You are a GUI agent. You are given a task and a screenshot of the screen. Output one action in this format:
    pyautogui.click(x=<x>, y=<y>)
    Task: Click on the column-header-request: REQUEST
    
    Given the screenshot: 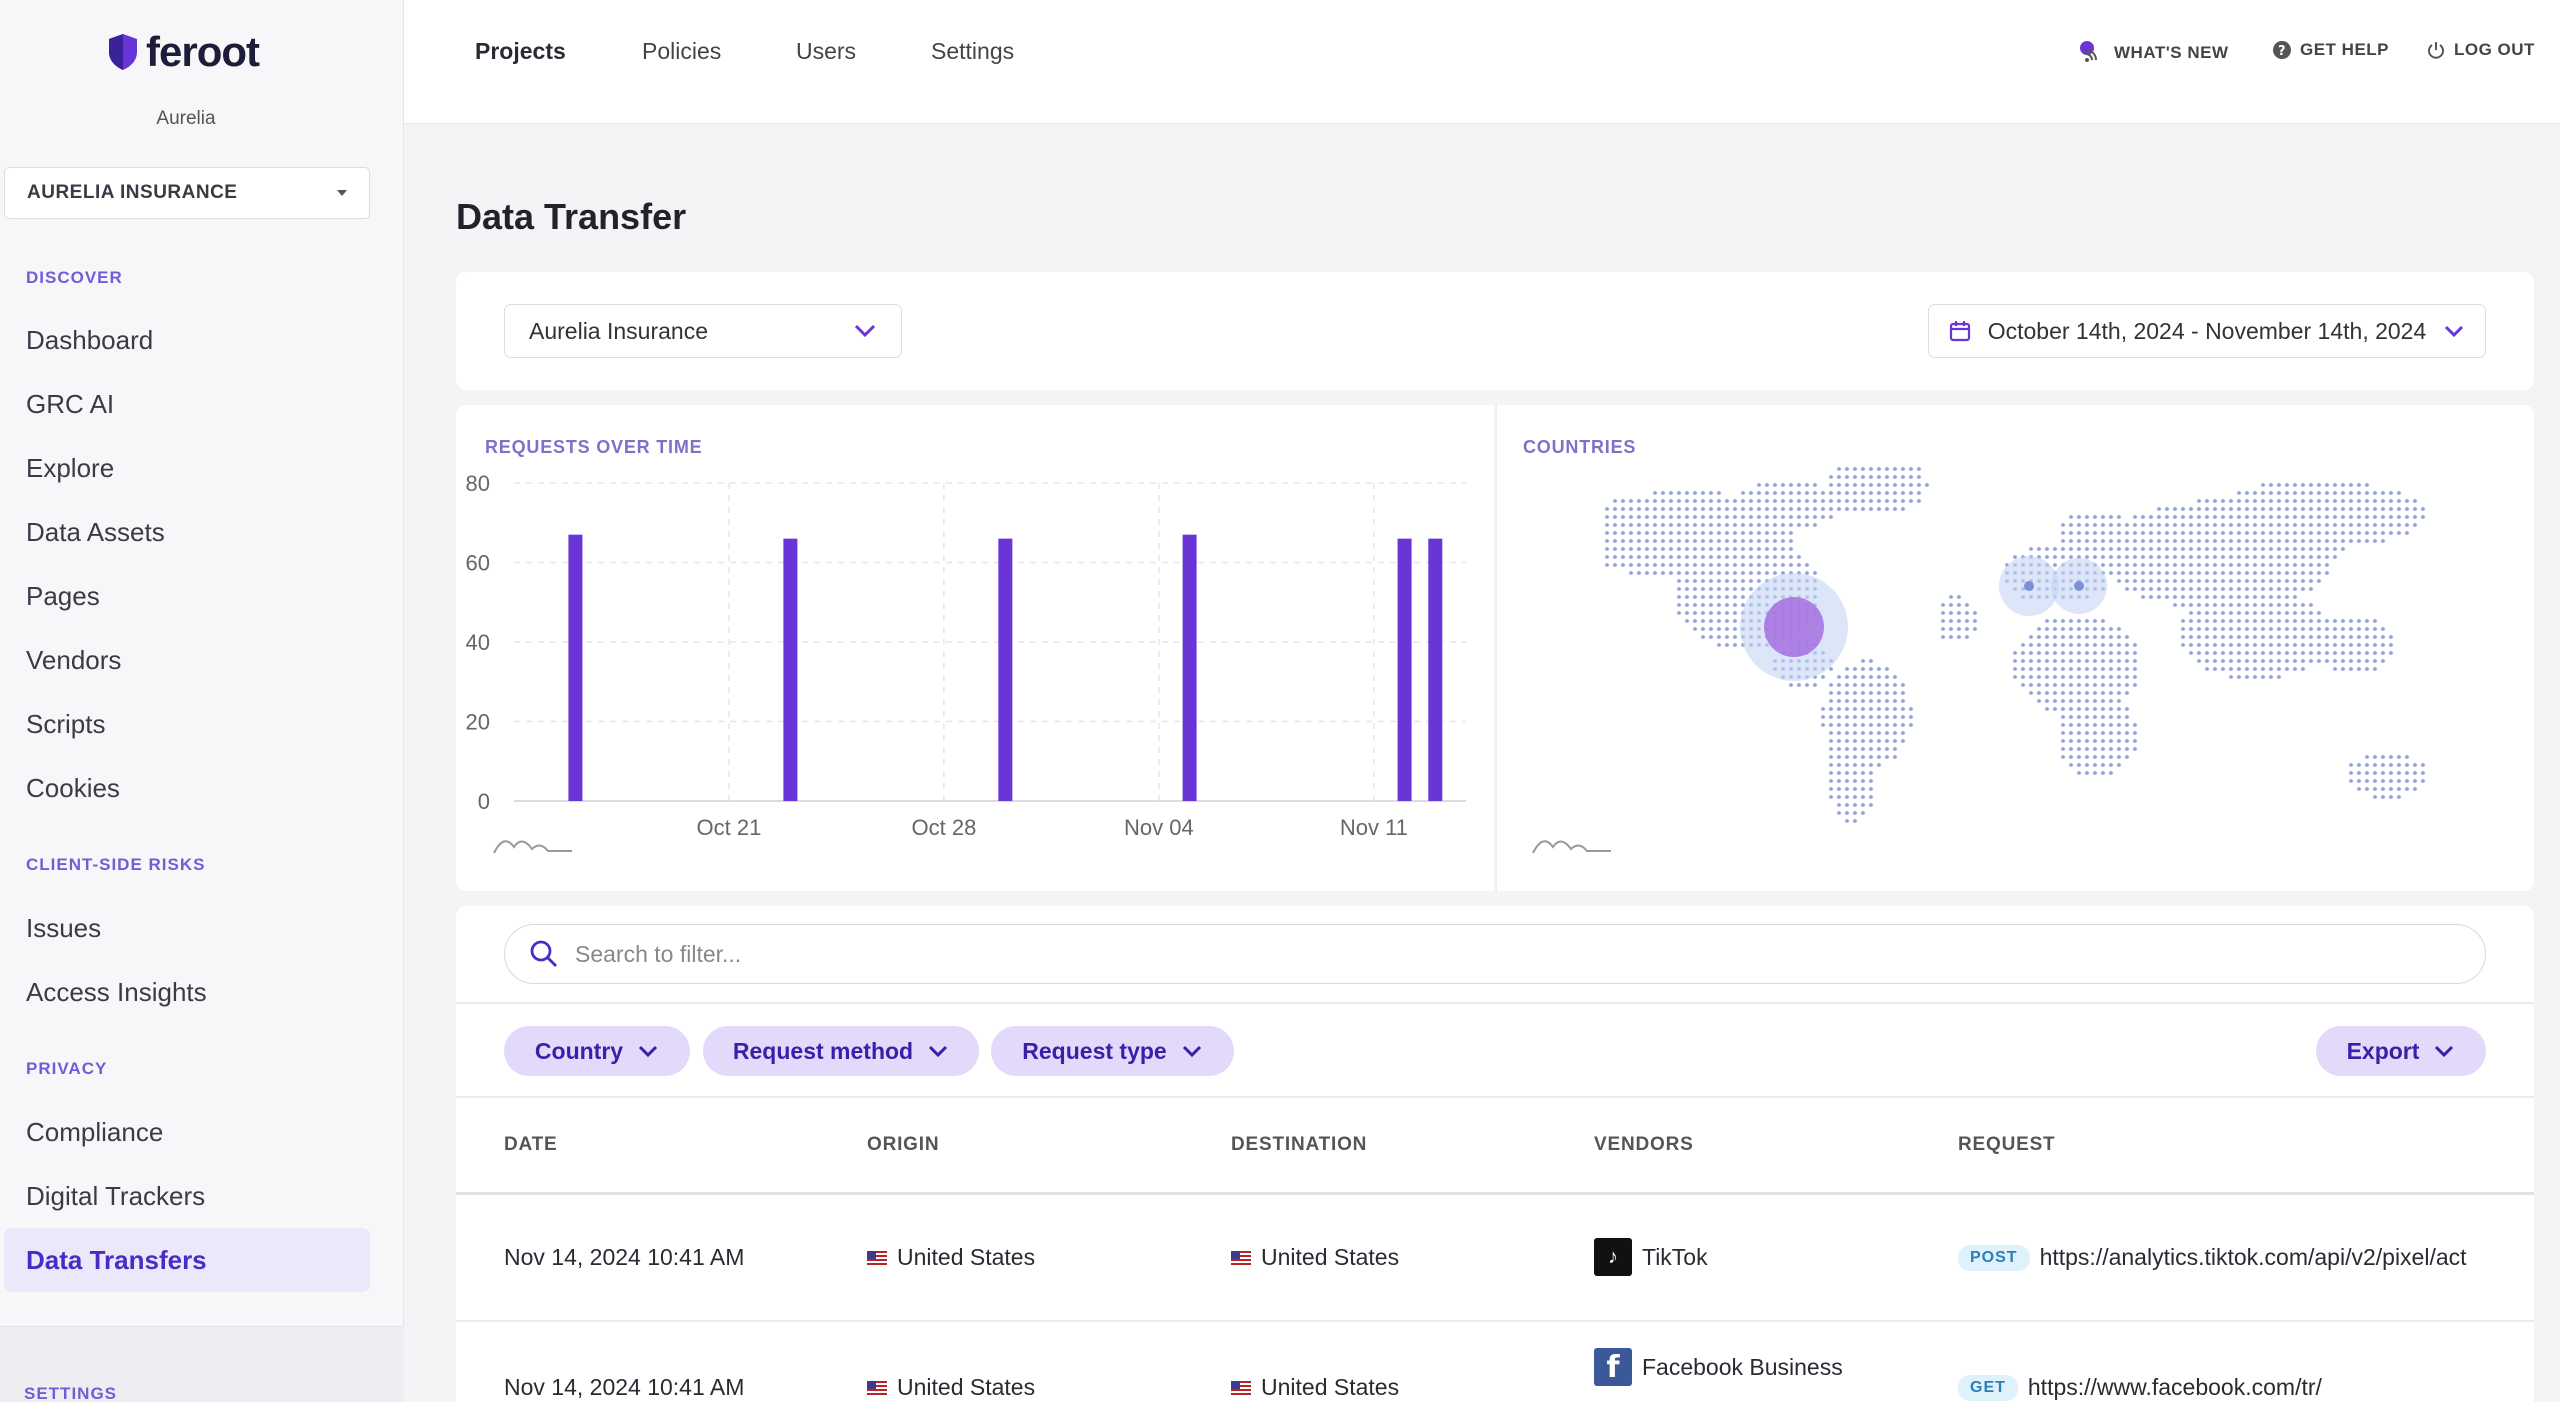 What is the action you would take?
    pyautogui.click(x=2006, y=1145)
    